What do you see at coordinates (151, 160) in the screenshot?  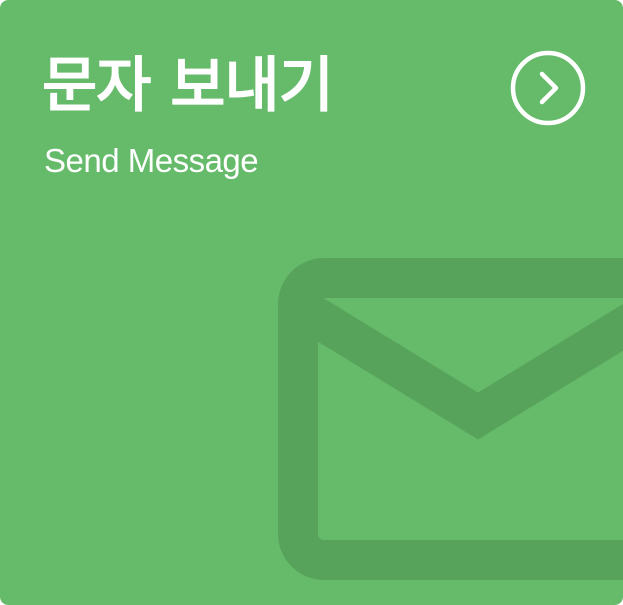 I see `card-subtitle: Send Message` at bounding box center [151, 160].